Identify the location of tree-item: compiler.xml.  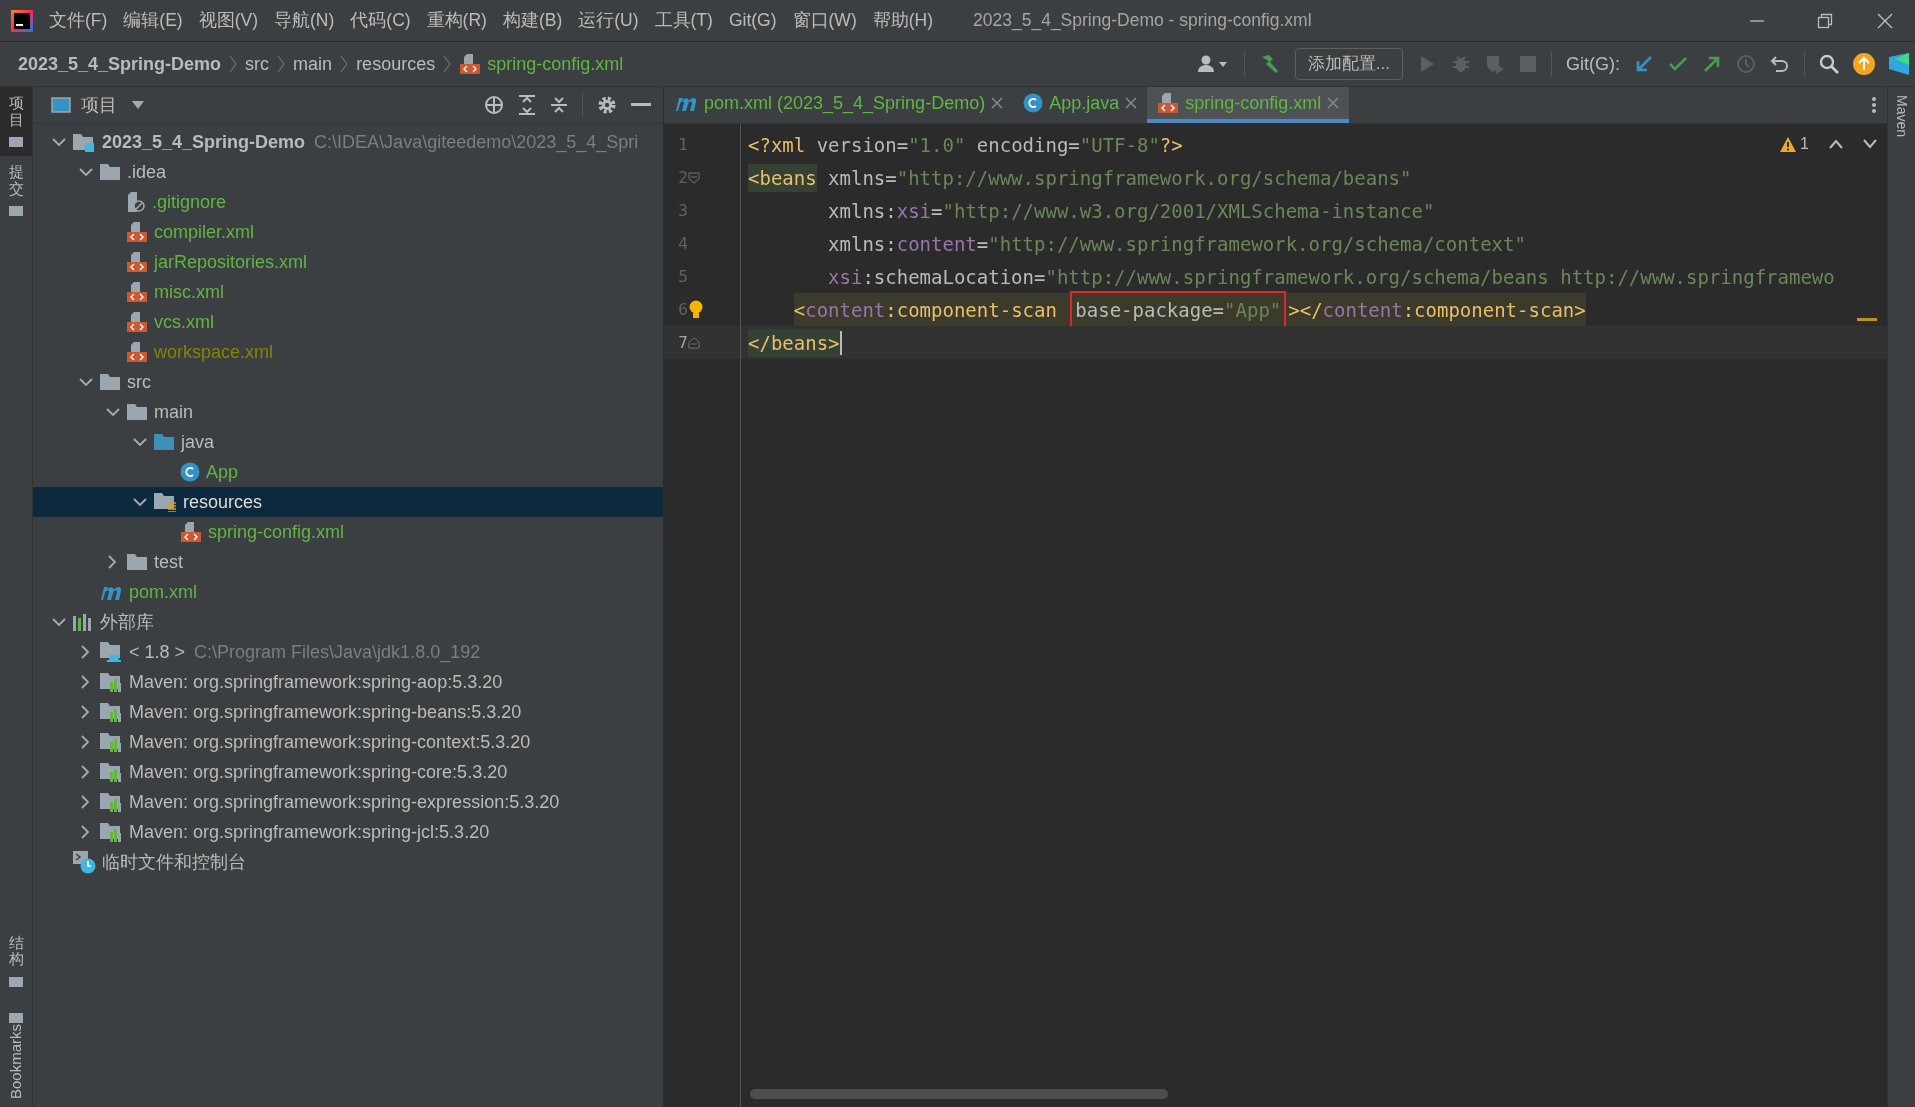
(348, 232).